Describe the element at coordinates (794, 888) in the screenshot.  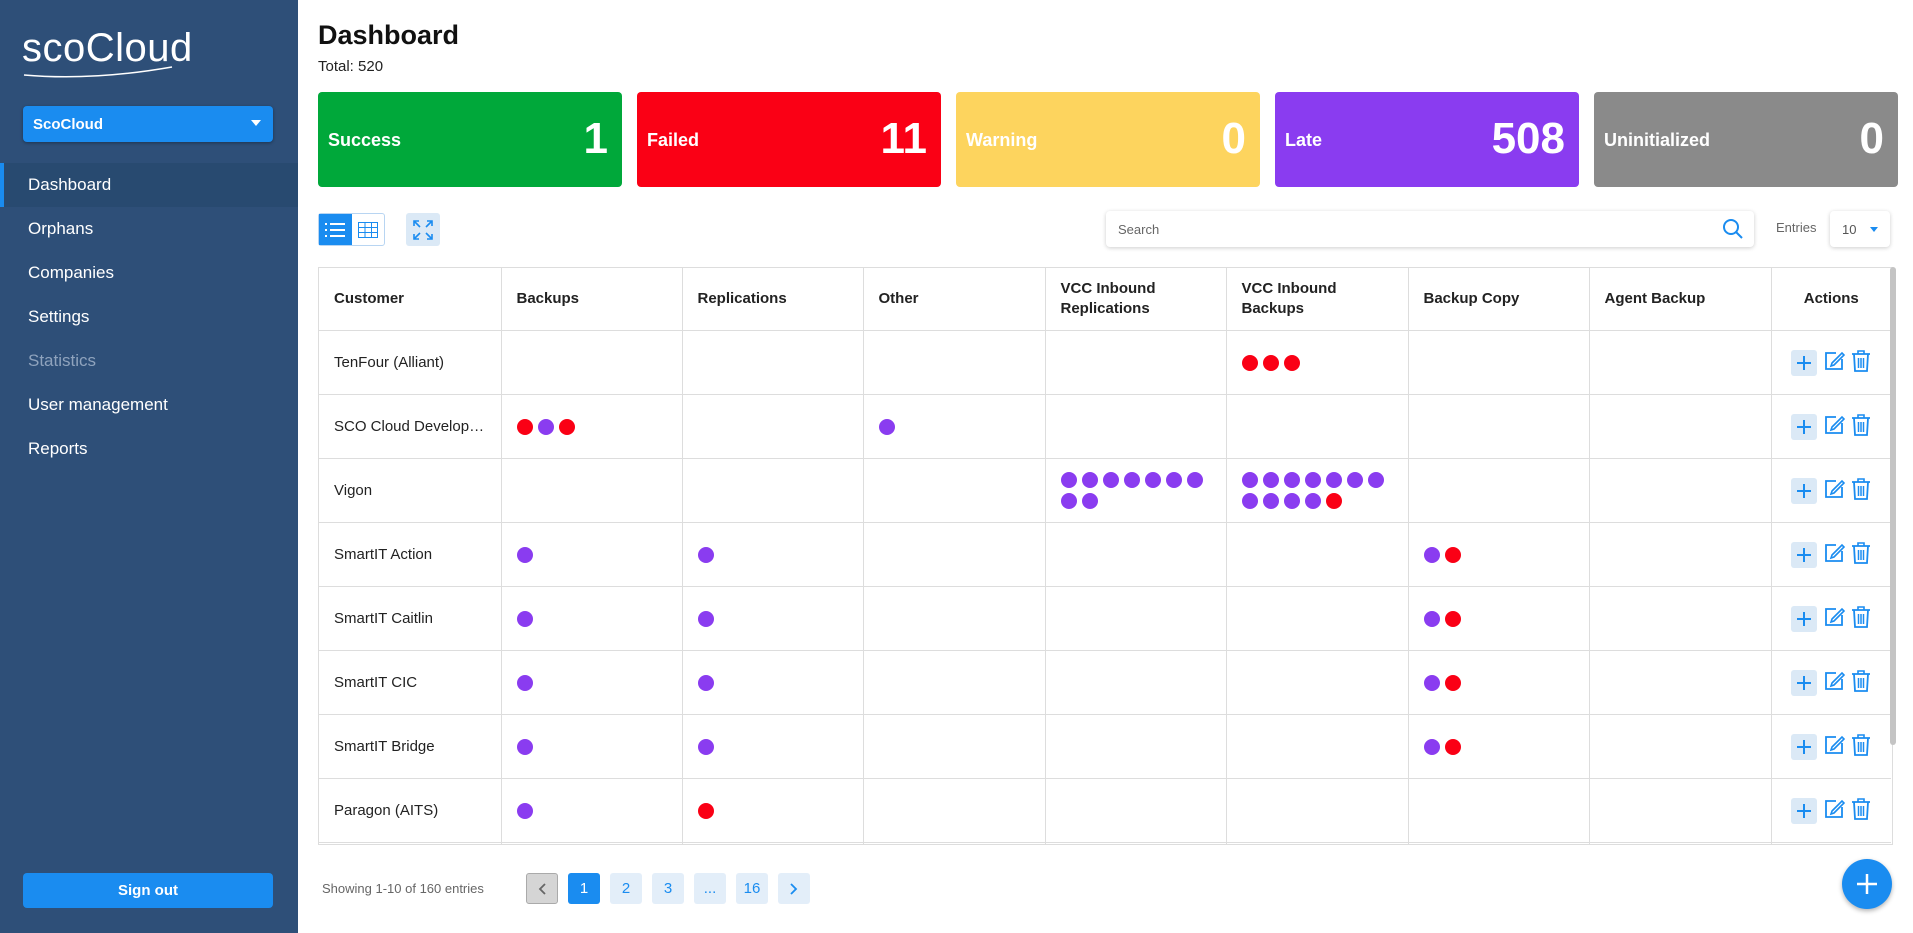
I see `next-page-button` at that location.